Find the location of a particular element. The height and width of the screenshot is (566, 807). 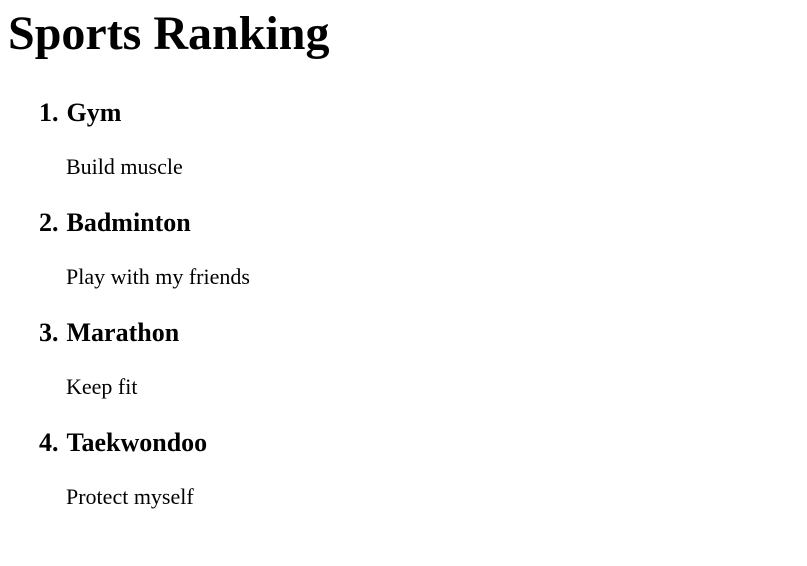

rank-heading: 3. Marathon is located at coordinates (403, 333).